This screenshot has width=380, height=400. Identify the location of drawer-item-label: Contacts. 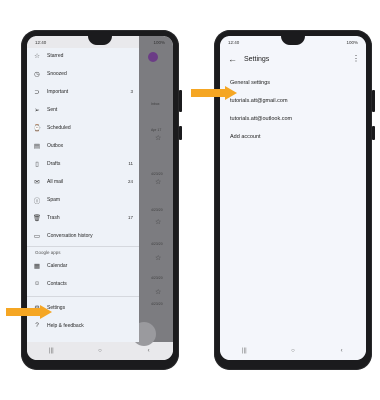
(57, 283).